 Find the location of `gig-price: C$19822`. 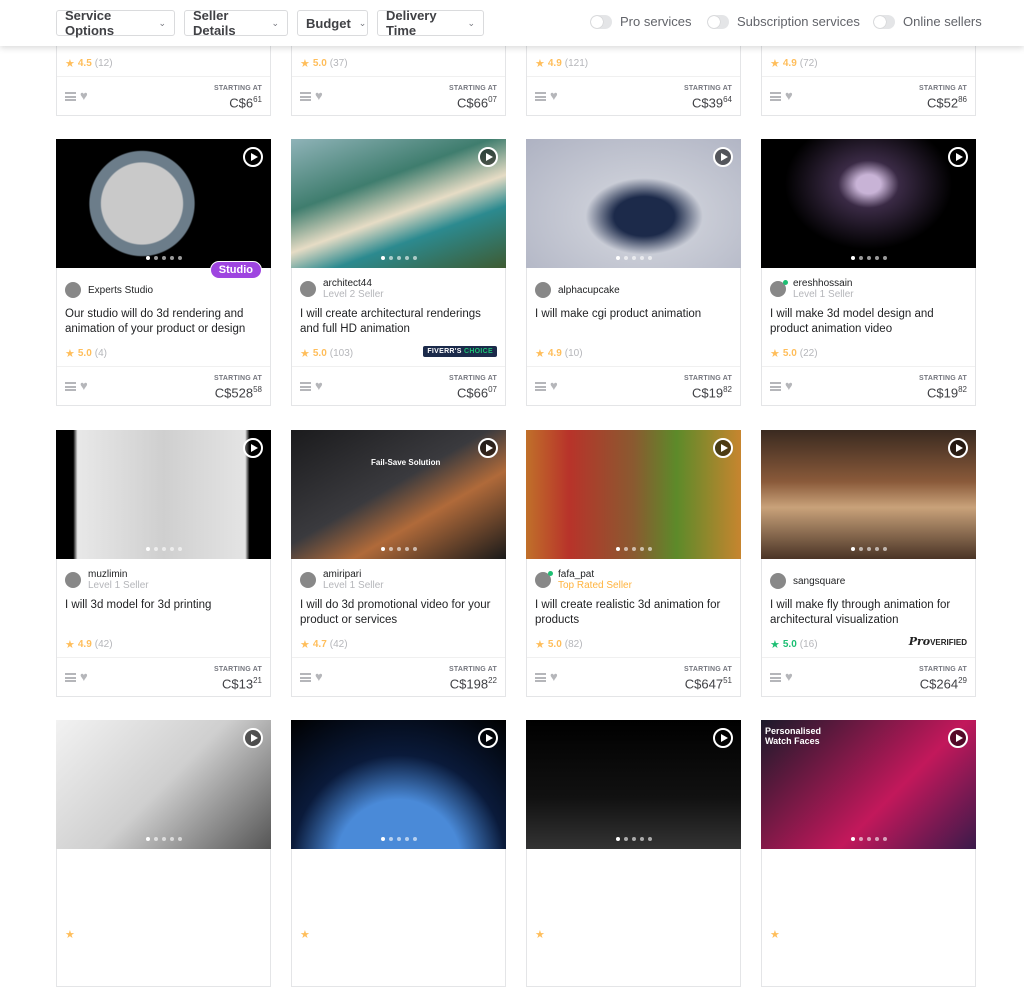

gig-price: C$19822 is located at coordinates (473, 683).